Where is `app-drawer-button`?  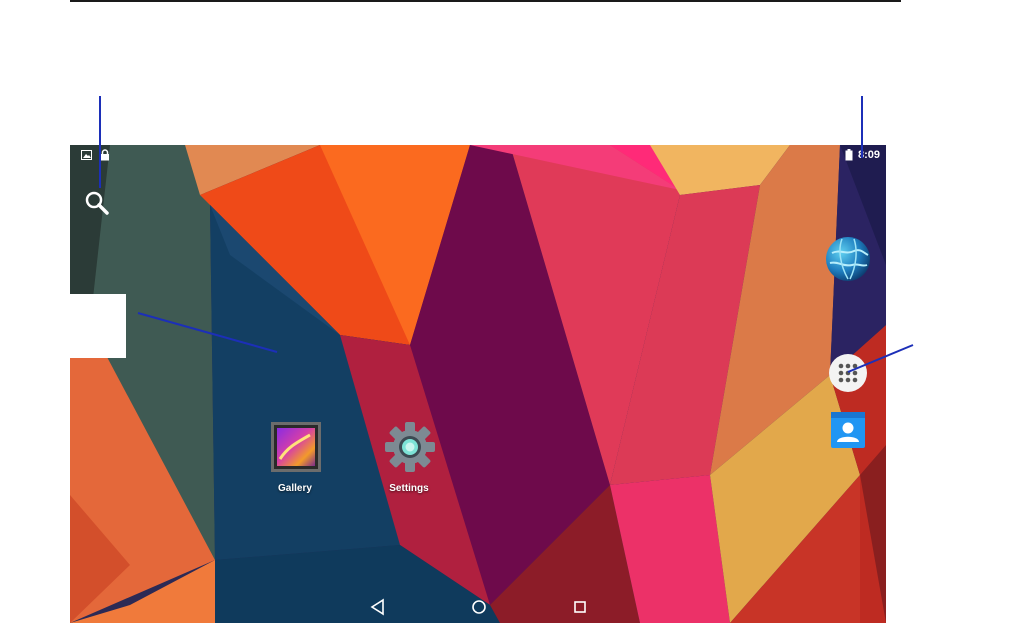
app-drawer-button is located at coordinates (848, 373).